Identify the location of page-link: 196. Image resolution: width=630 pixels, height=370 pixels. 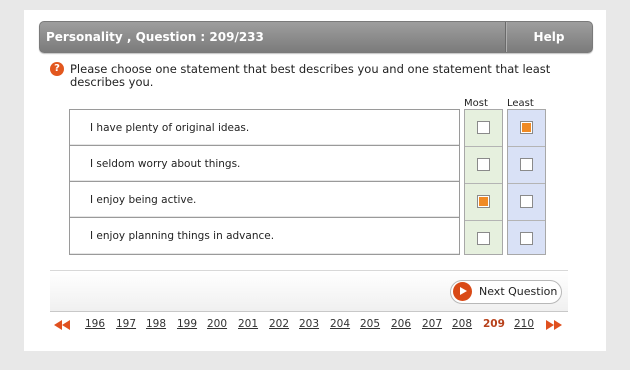
(95, 324).